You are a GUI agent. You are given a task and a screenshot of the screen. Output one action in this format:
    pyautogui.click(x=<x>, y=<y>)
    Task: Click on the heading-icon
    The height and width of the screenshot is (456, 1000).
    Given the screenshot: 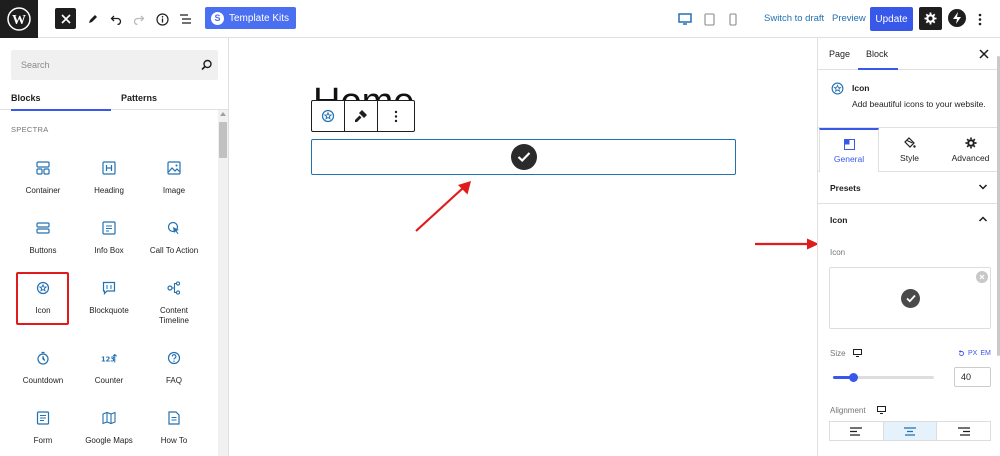 What is the action you would take?
    pyautogui.click(x=109, y=168)
    